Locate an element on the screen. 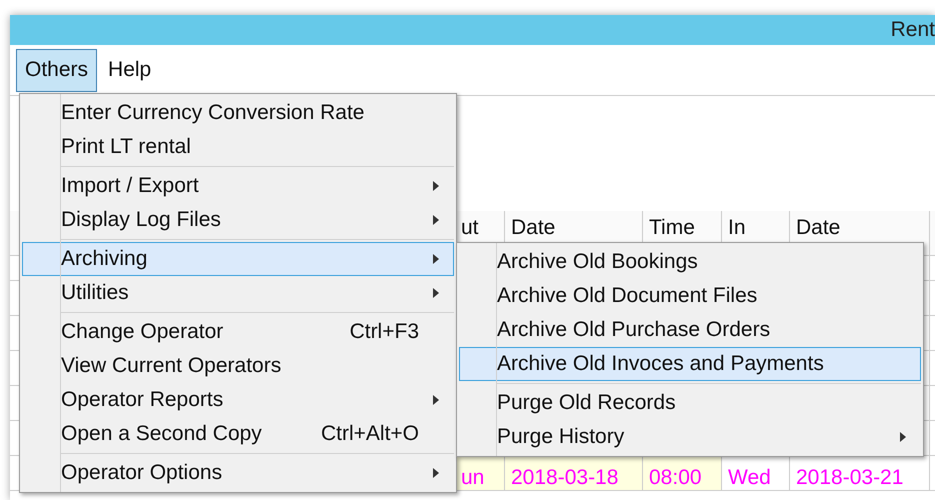 This screenshot has height=500, width=935. table-cell: Wed is located at coordinates (756, 473).